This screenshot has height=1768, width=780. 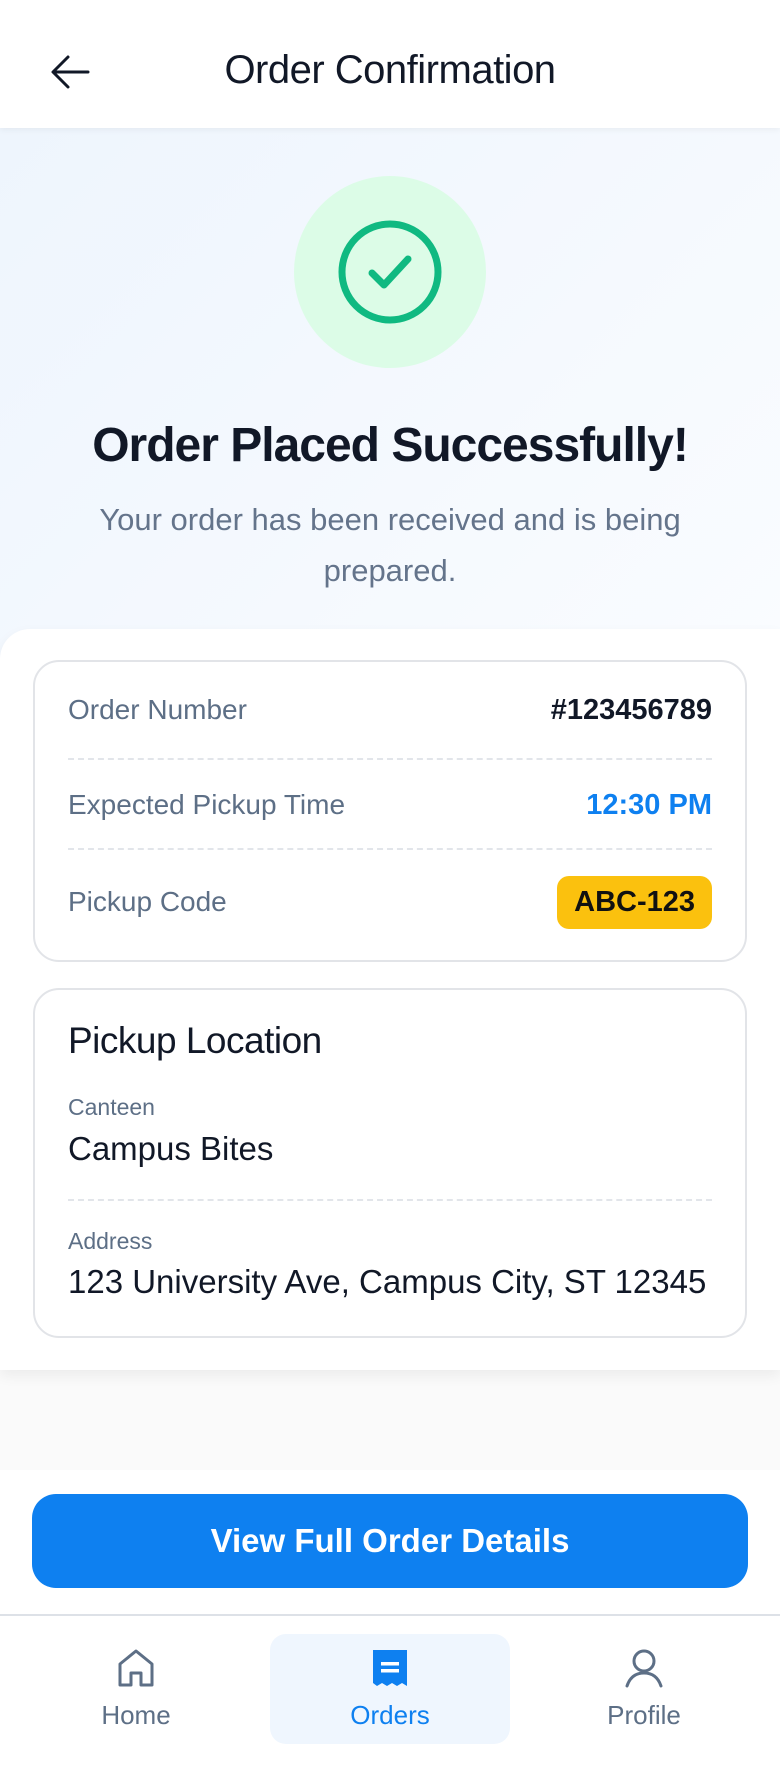 I want to click on pickup-code-label: Pickup Code, so click(x=147, y=901).